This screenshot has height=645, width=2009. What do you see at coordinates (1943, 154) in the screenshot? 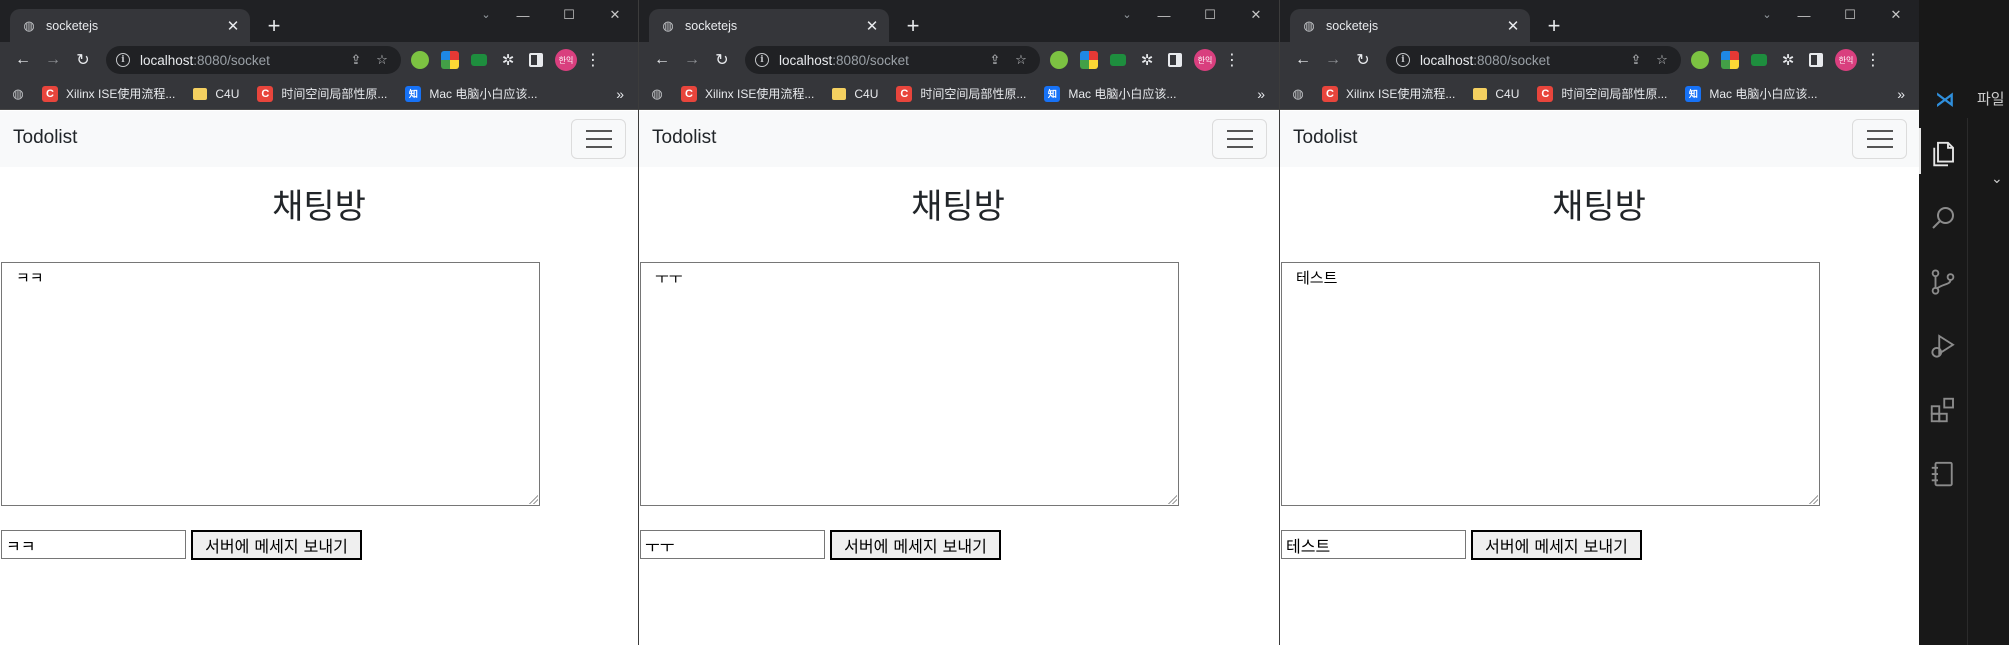
I see `explorer-icon` at bounding box center [1943, 154].